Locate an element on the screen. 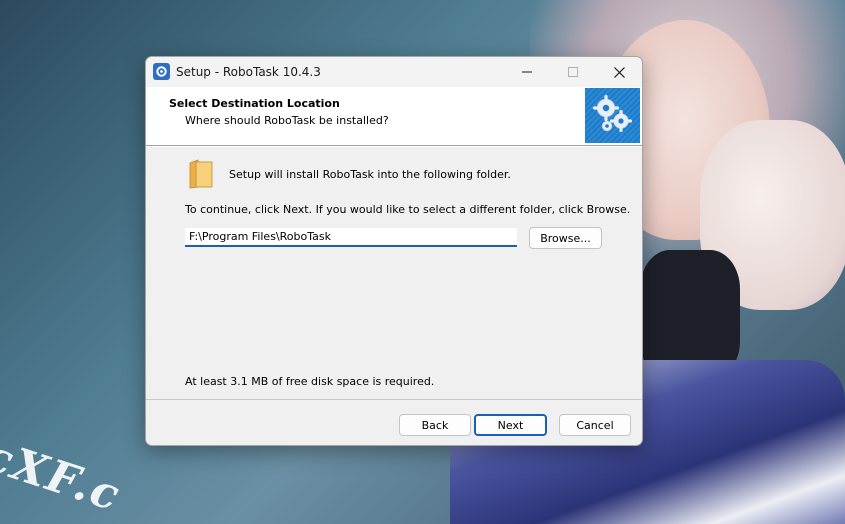  close-button is located at coordinates (619, 72).